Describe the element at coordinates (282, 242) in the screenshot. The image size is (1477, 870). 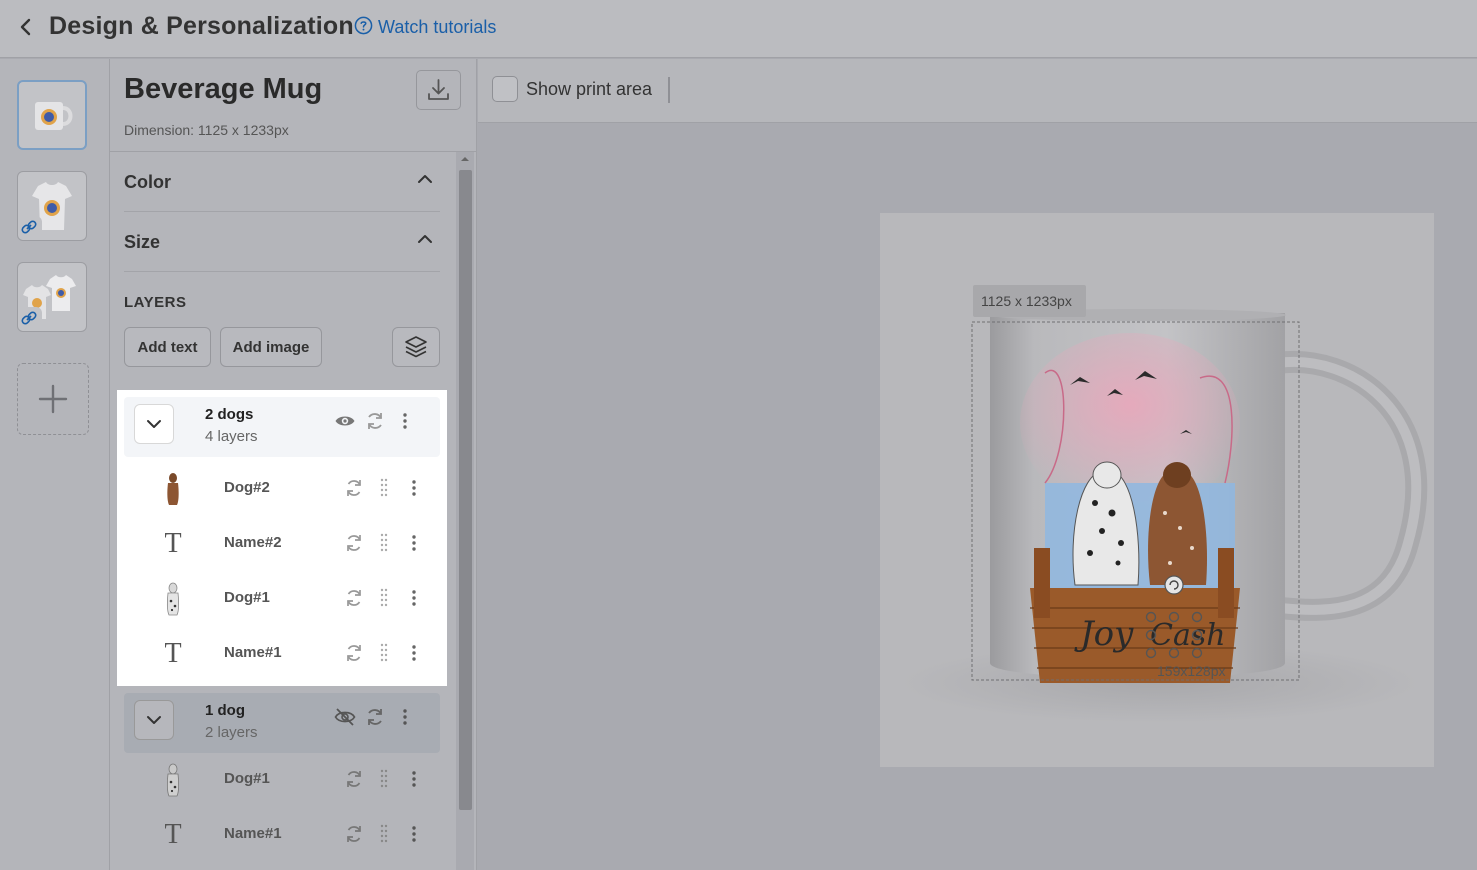
I see `section-size: Size` at that location.